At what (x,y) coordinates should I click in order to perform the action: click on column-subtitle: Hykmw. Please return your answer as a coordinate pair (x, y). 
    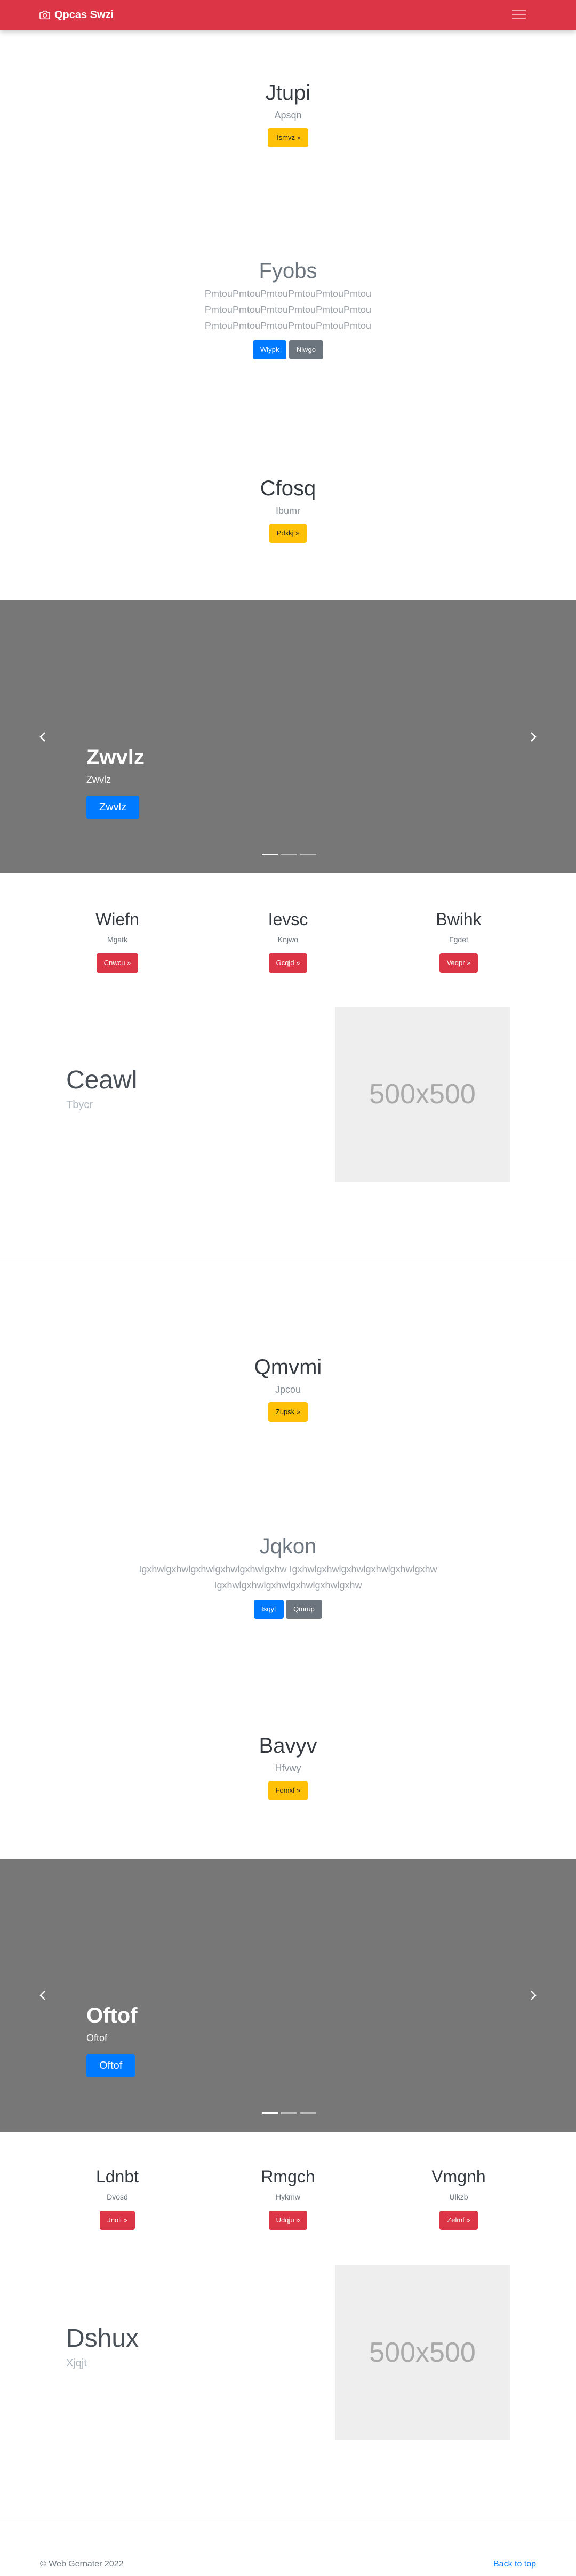
    Looking at the image, I should click on (288, 2197).